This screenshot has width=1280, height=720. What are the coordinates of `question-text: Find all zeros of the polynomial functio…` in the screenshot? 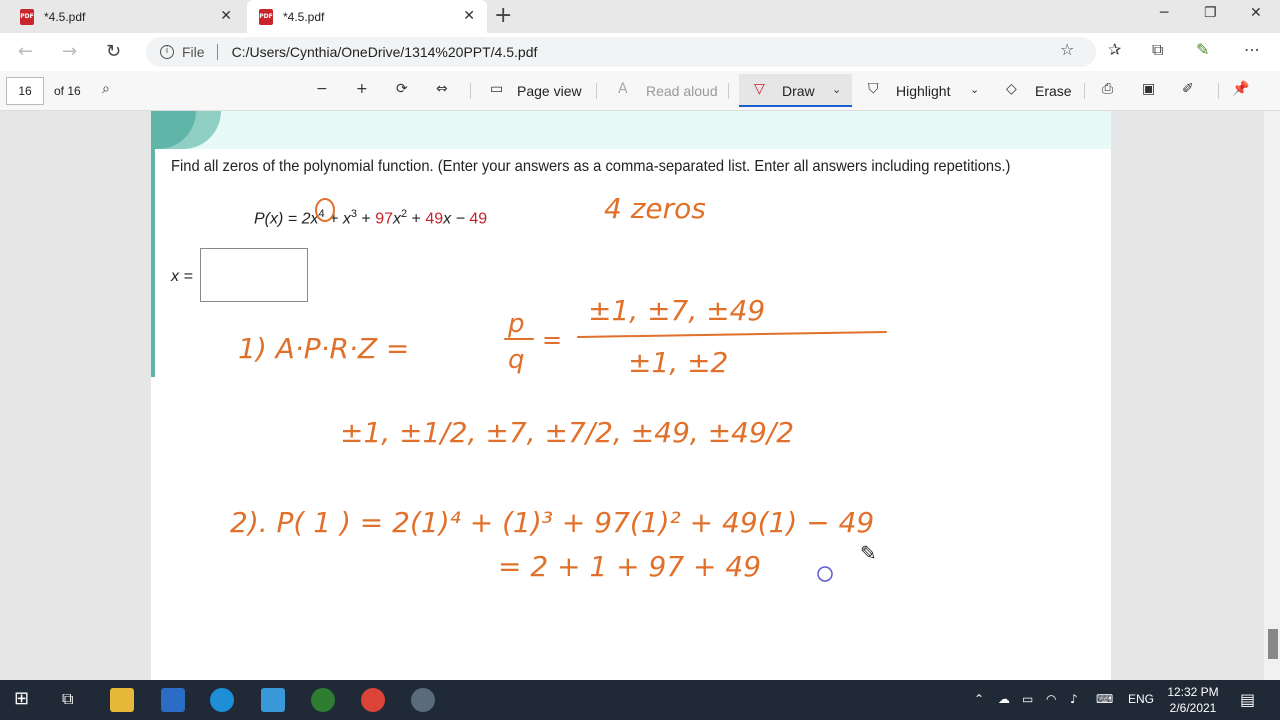 It's located at (591, 166).